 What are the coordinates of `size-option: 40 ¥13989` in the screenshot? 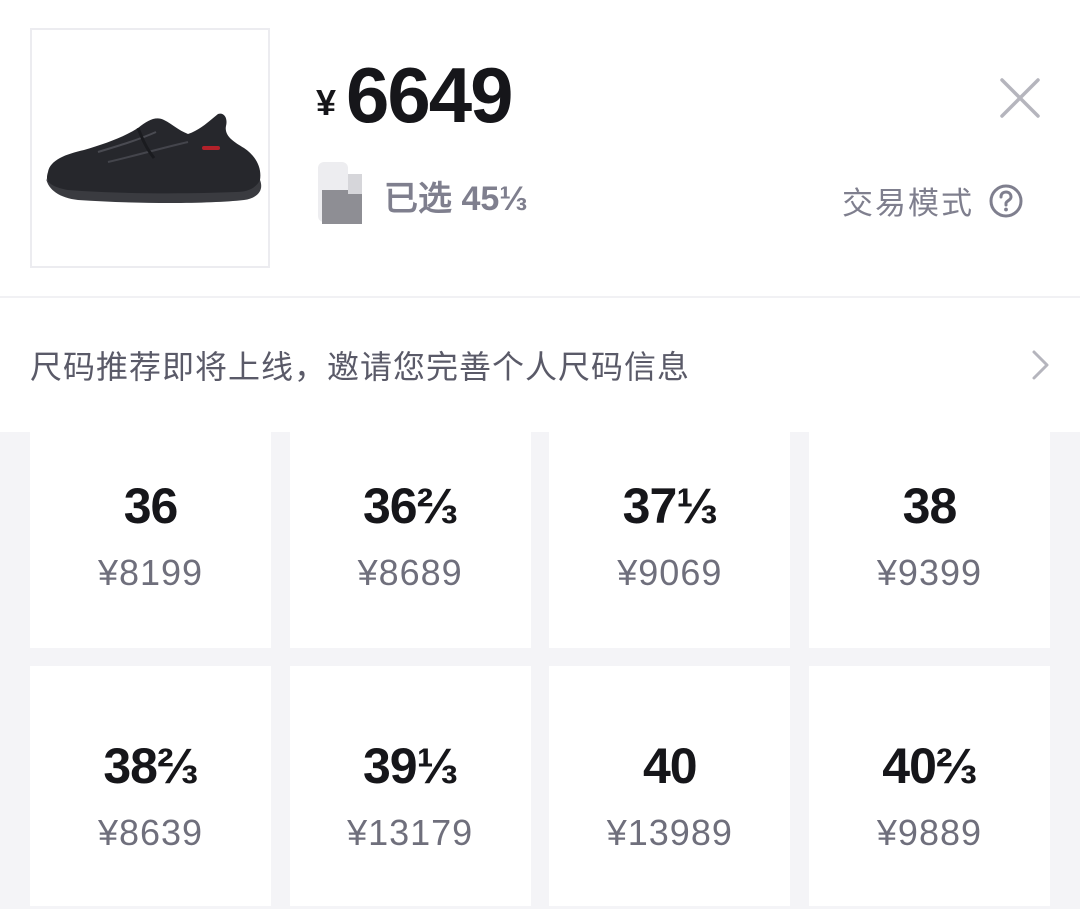 It's located at (670, 786).